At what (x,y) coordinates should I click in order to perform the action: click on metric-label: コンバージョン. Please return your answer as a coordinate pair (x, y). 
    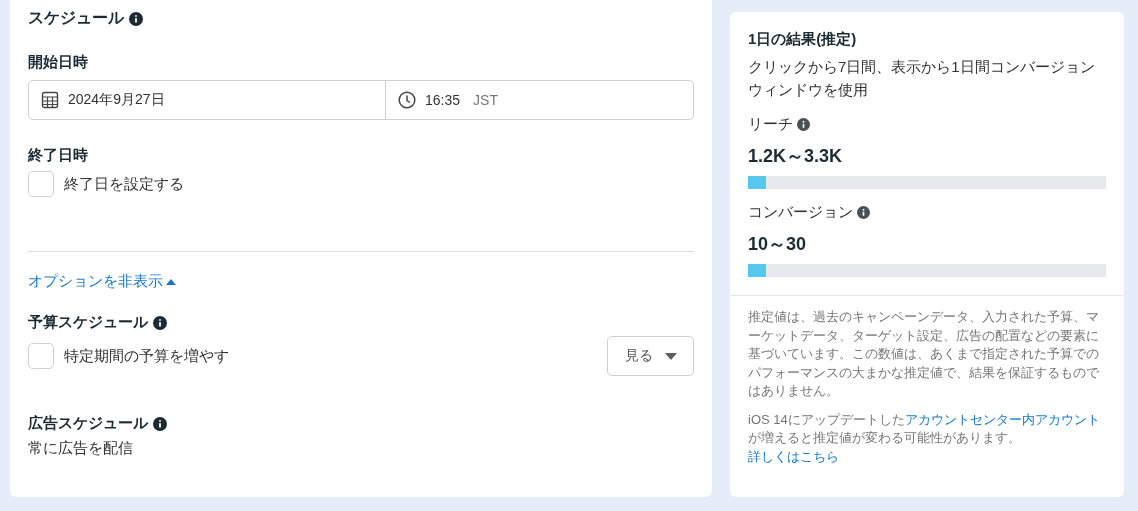
    Looking at the image, I should click on (800, 212).